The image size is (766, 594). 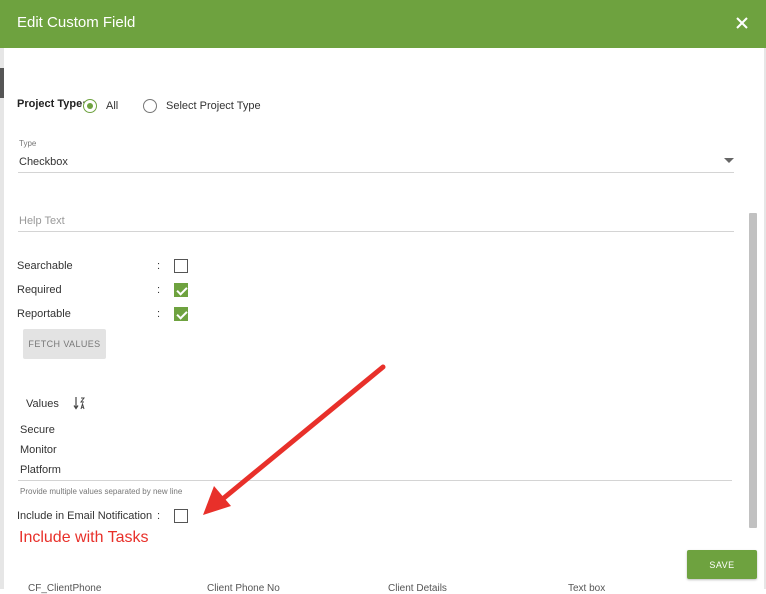 What do you see at coordinates (2, 318) in the screenshot?
I see `backdrop-left-edge` at bounding box center [2, 318].